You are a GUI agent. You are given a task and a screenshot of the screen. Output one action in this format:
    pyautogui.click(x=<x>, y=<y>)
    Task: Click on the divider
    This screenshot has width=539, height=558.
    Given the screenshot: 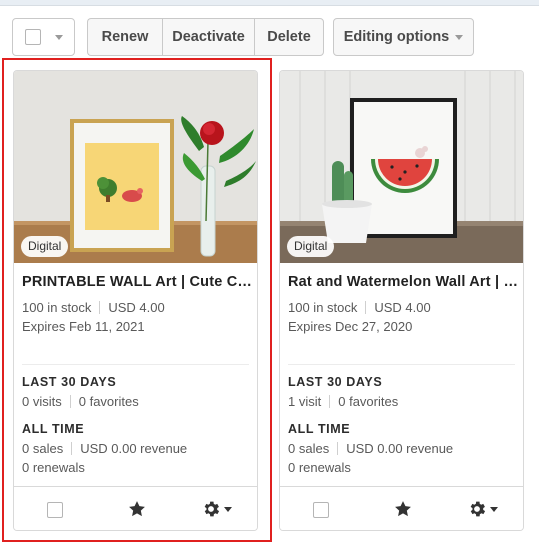 What is the action you would take?
    pyautogui.click(x=401, y=364)
    